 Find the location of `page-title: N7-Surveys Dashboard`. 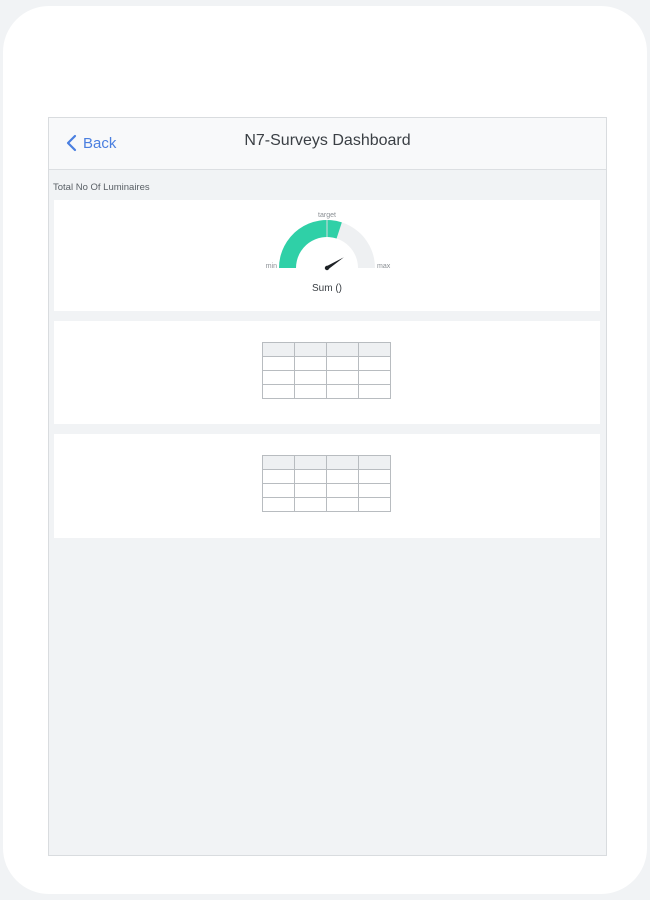

page-title: N7-Surveys Dashboard is located at coordinates (327, 140).